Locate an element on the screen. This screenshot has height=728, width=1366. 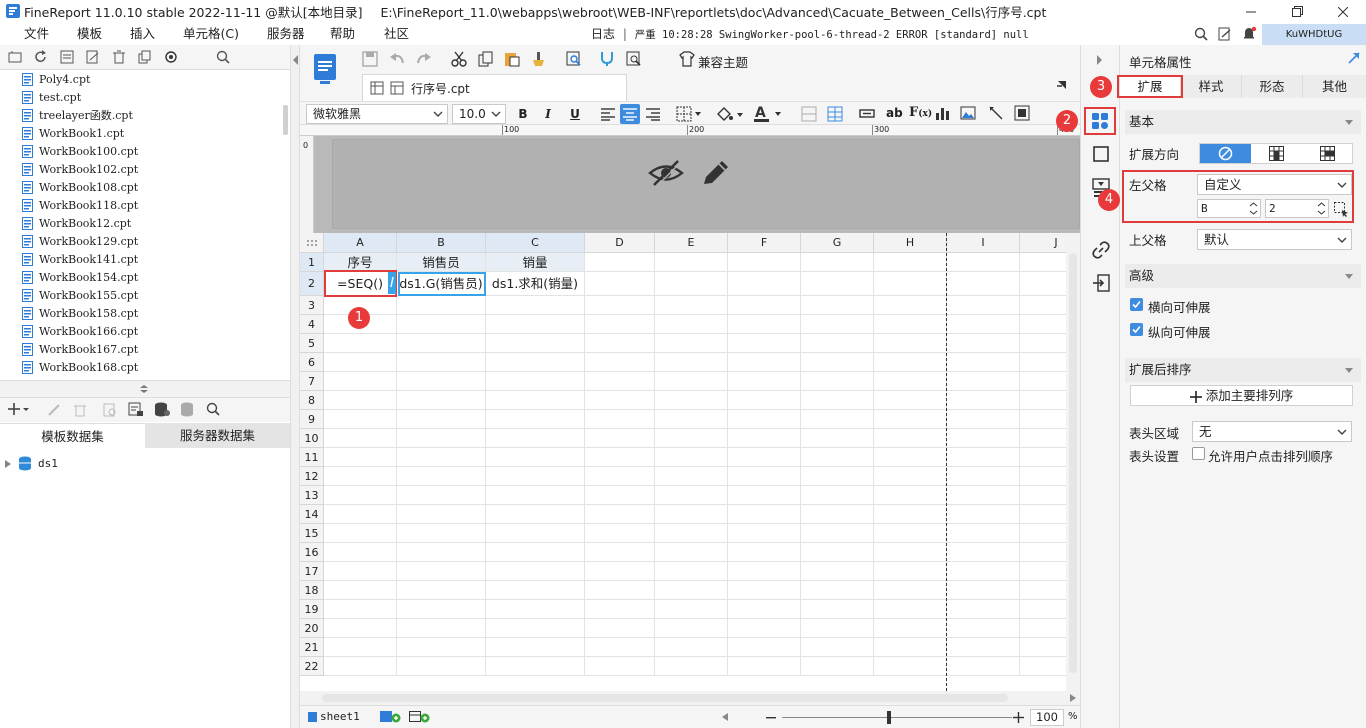
theme-button: 兼容主题 is located at coordinates (723, 61).